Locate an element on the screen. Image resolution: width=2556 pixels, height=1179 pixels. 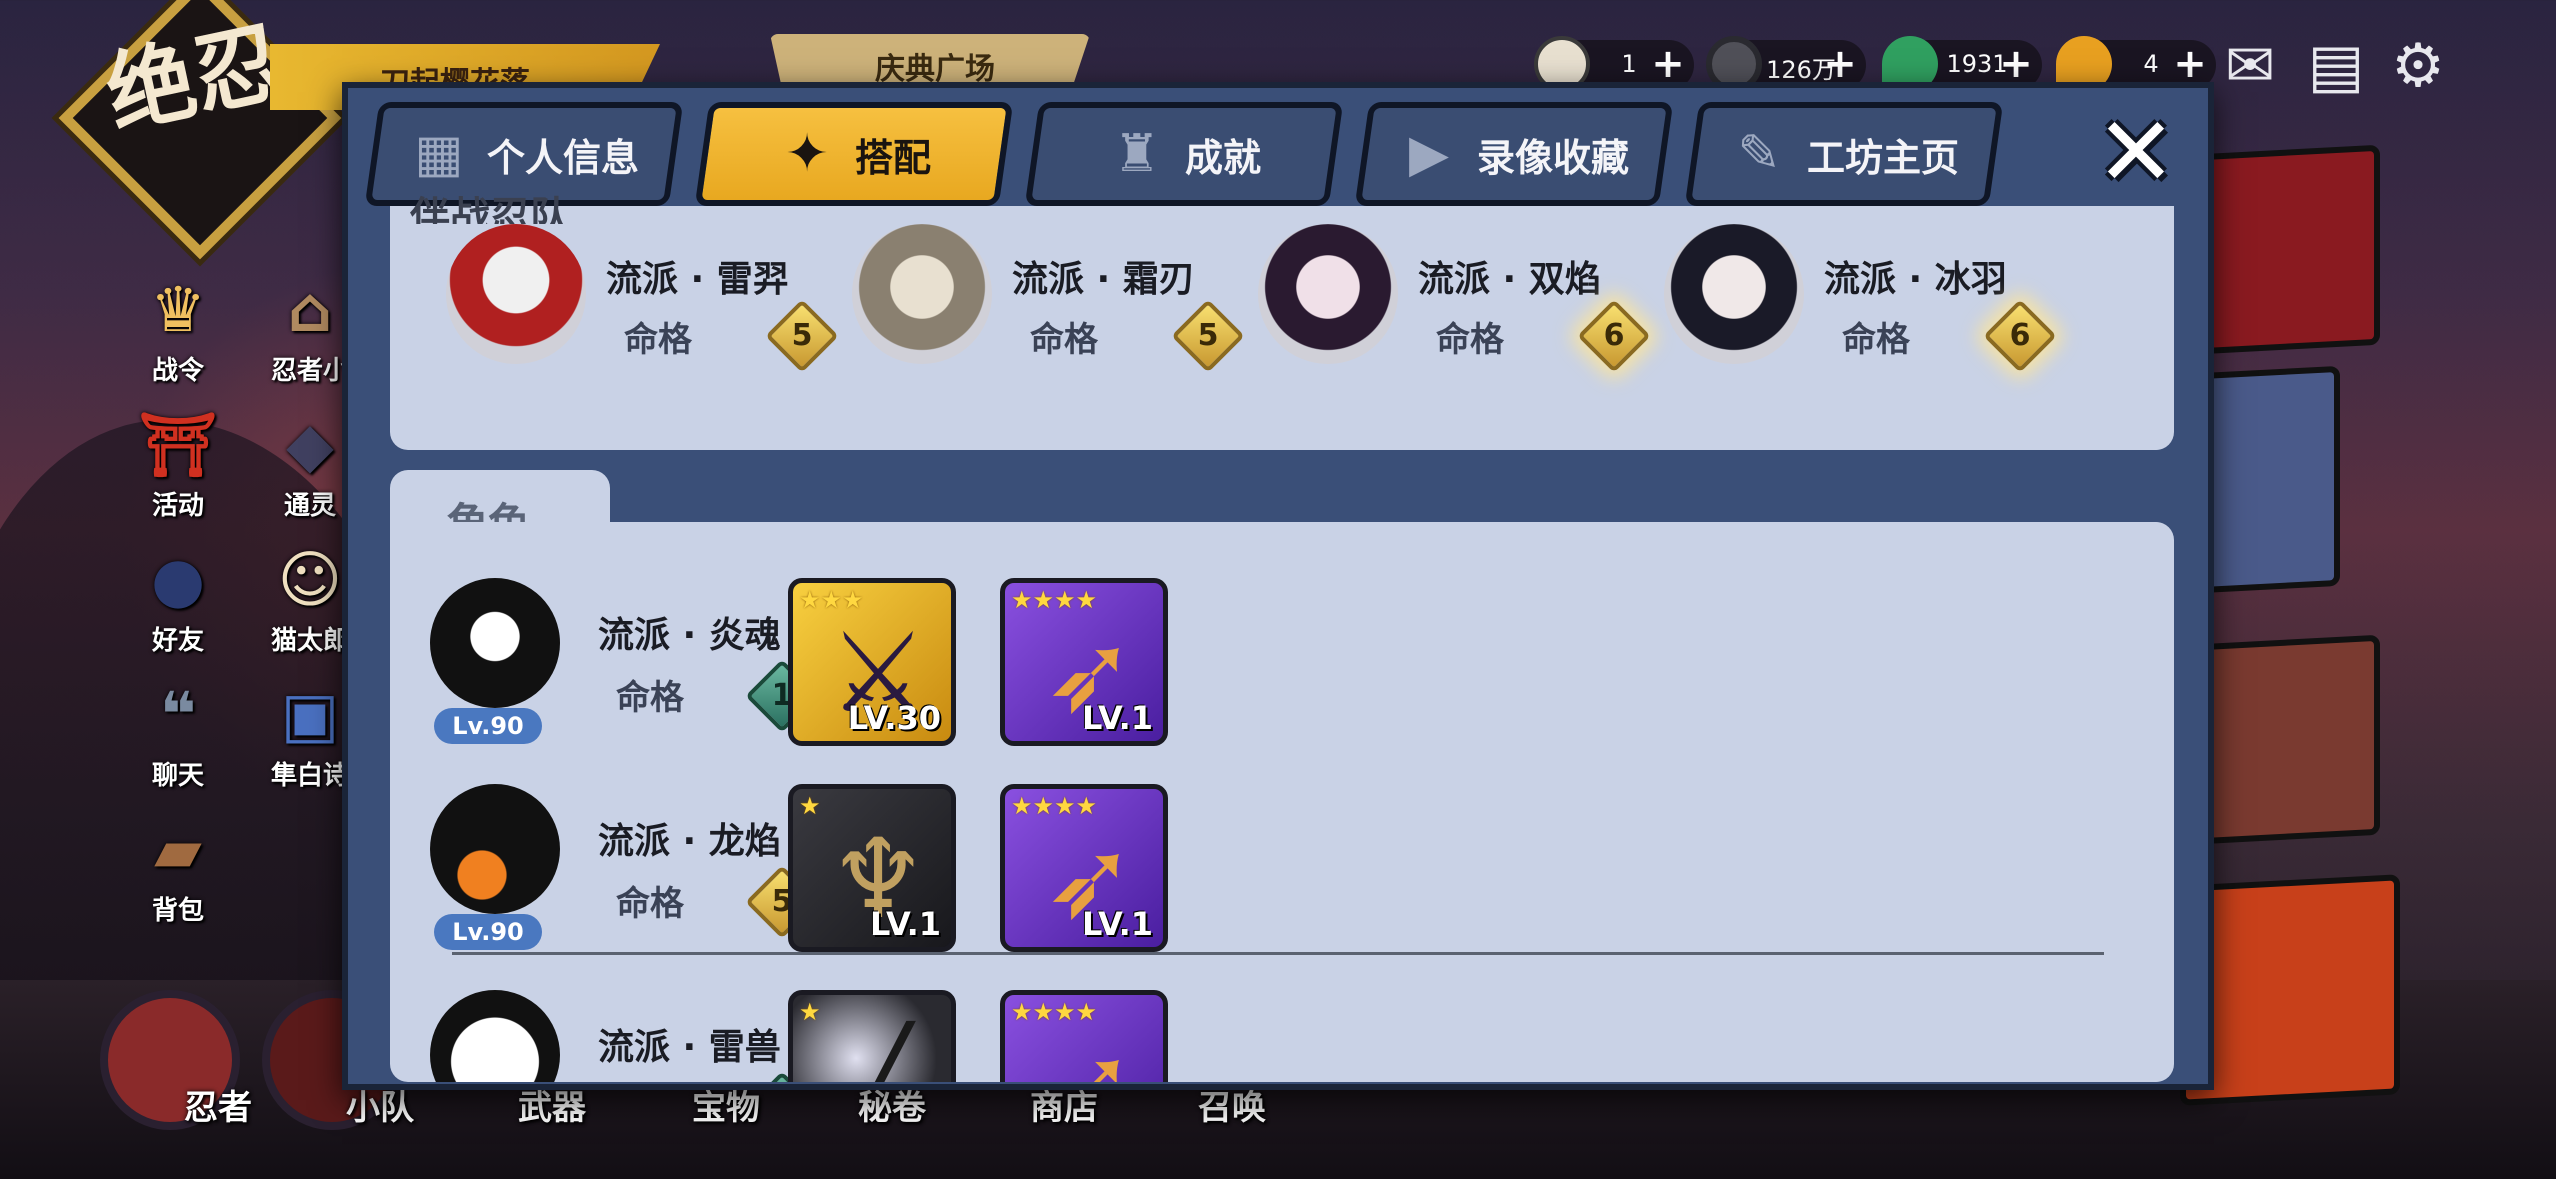
play-icon: ▶ is located at coordinates (1428, 154).